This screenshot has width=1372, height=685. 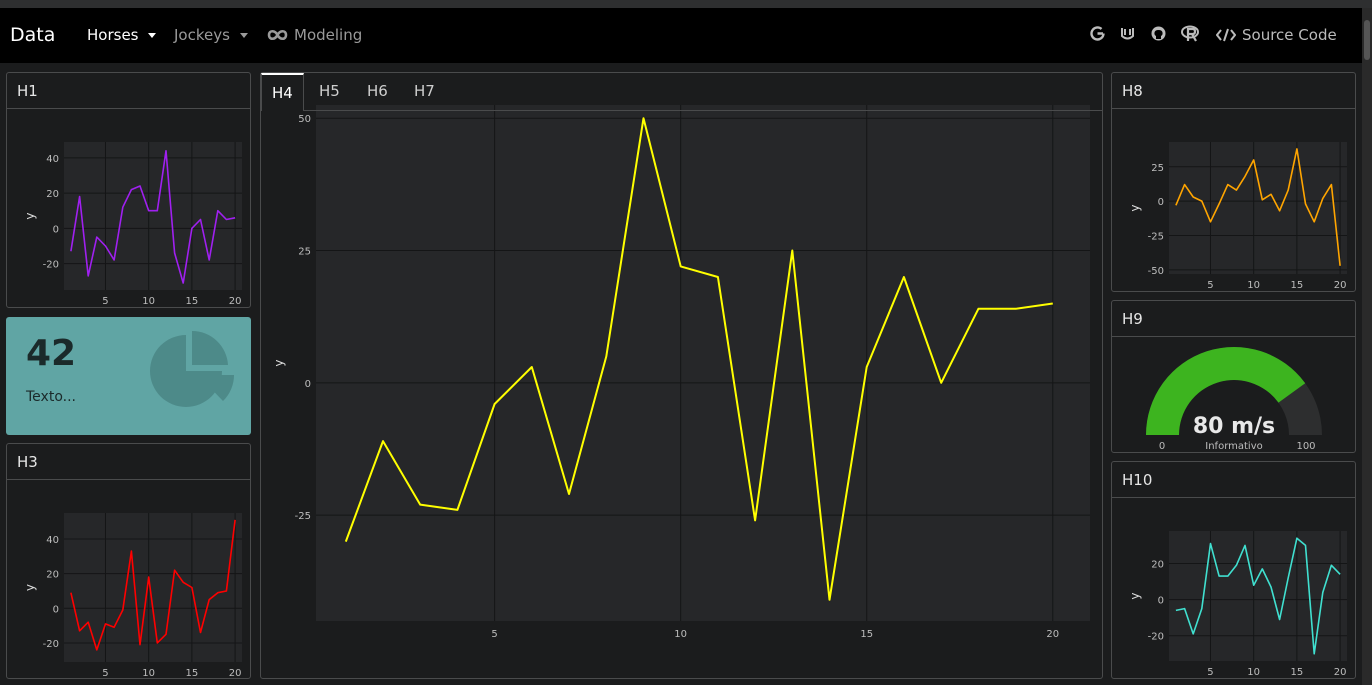 What do you see at coordinates (132, 224) in the screenshot?
I see `chart-h1: 5101520-2002040ty` at bounding box center [132, 224].